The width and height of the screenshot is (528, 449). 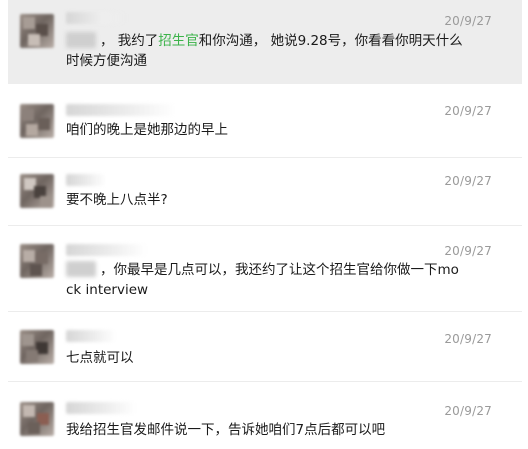 What do you see at coordinates (265, 349) in the screenshot?
I see `chat-message: 20/9/27 七点就可以` at bounding box center [265, 349].